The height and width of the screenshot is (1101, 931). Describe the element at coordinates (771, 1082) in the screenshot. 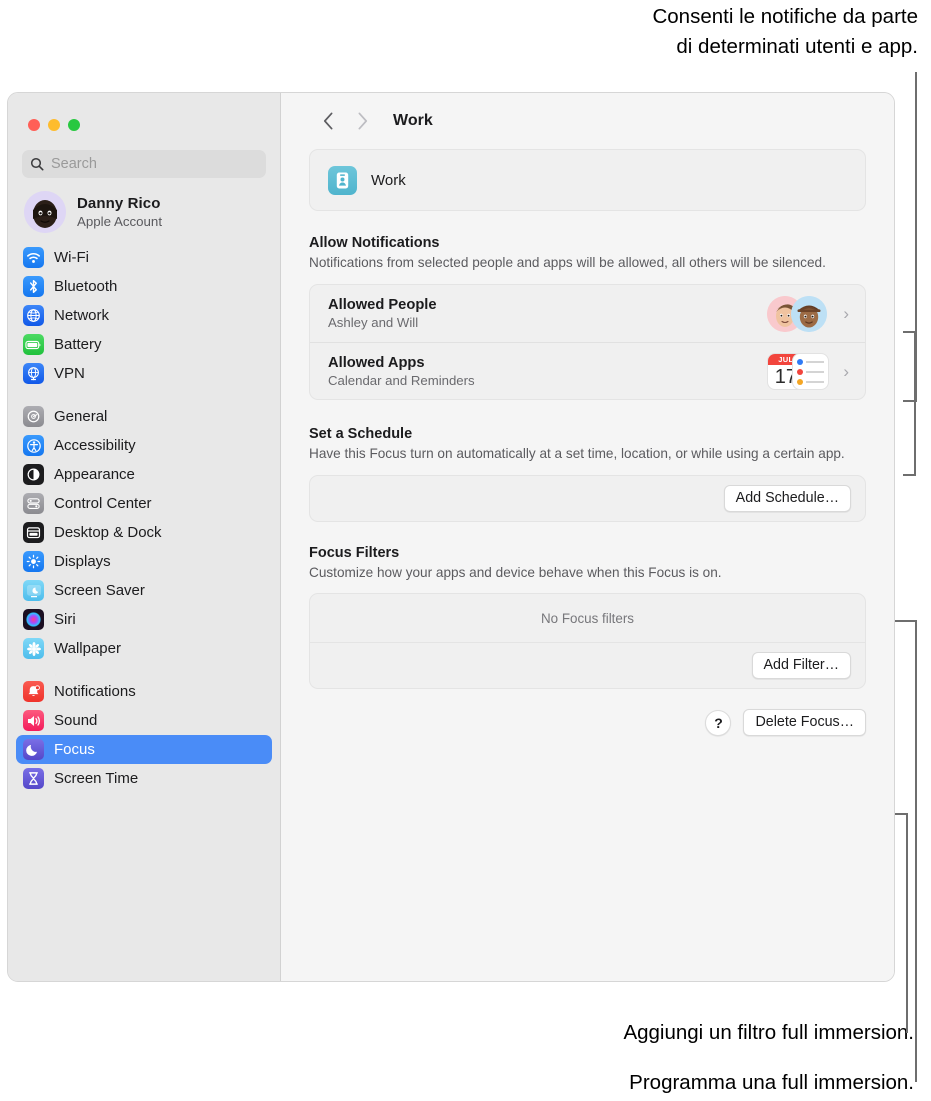

I see `callout-add-schedule: Programma una full immersion.` at that location.